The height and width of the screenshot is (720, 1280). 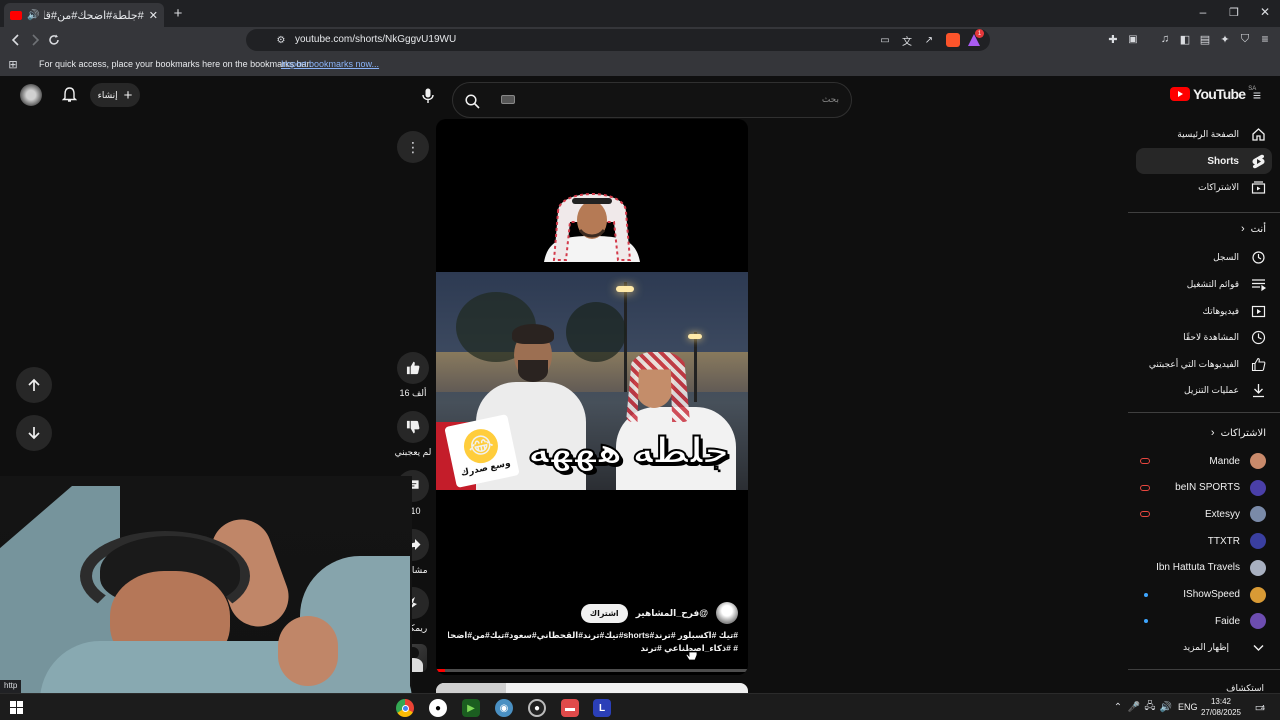 I want to click on sidebar-item-liked-videos: الفيديوهات التي أعجبتني, so click(x=1207, y=364).